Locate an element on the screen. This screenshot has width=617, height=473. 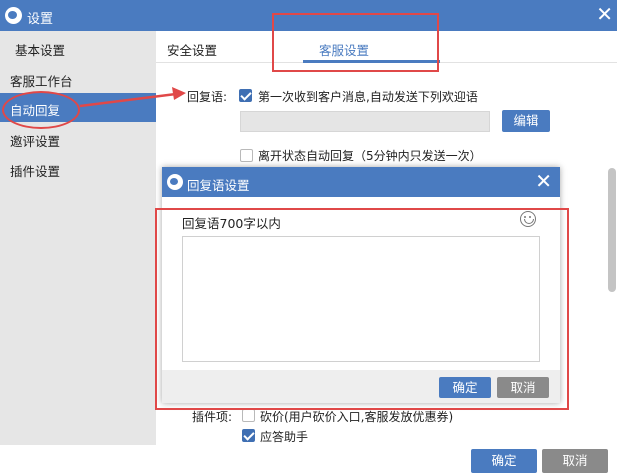
bargain-checkbox is located at coordinates (248, 415).